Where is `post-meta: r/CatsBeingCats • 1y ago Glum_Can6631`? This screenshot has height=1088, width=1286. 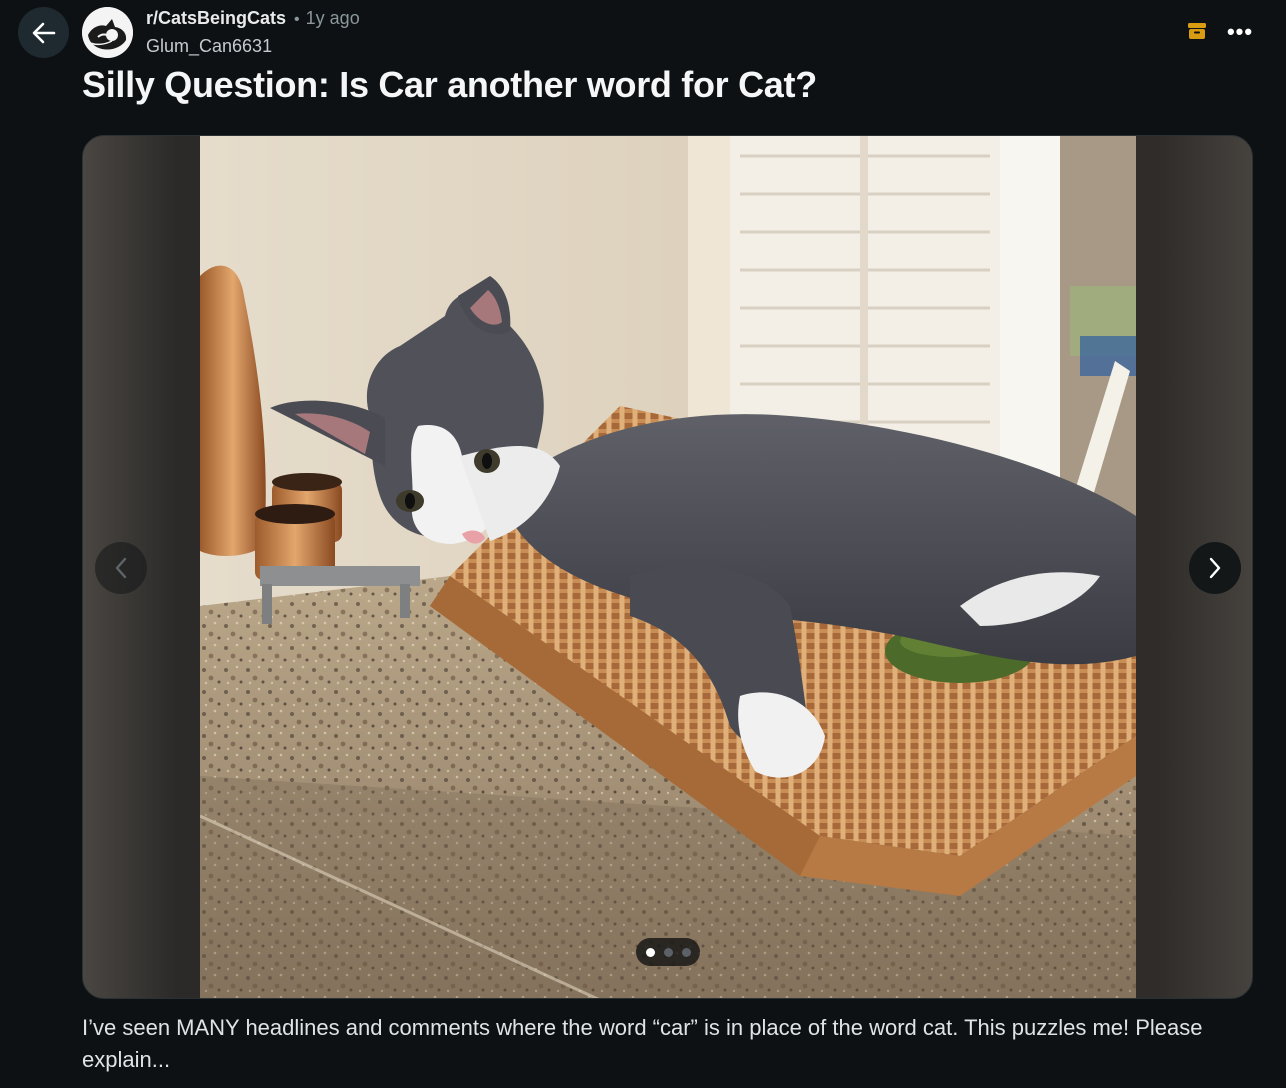
post-meta: r/CatsBeingCats • 1y ago Glum_Can6631 is located at coordinates (253, 32).